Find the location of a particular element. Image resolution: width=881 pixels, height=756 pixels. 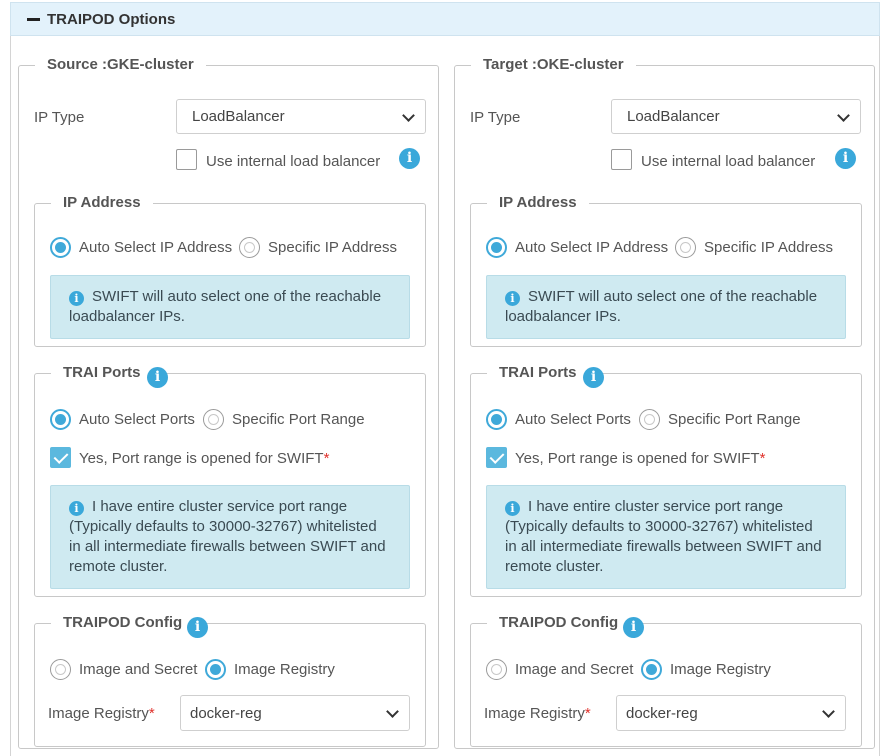

section-title: TRAIPOD Options is located at coordinates (111, 19).